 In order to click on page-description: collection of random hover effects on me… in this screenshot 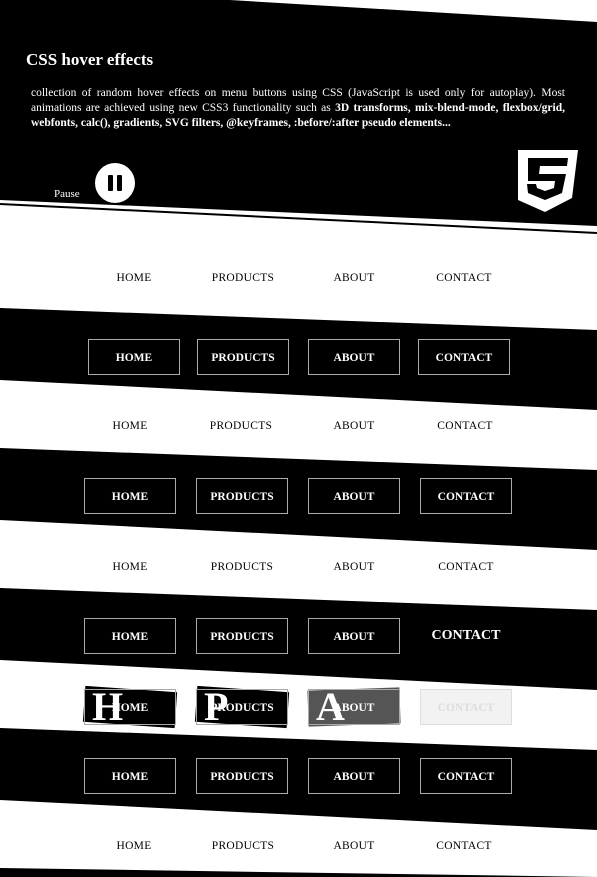, I will do `click(298, 108)`.